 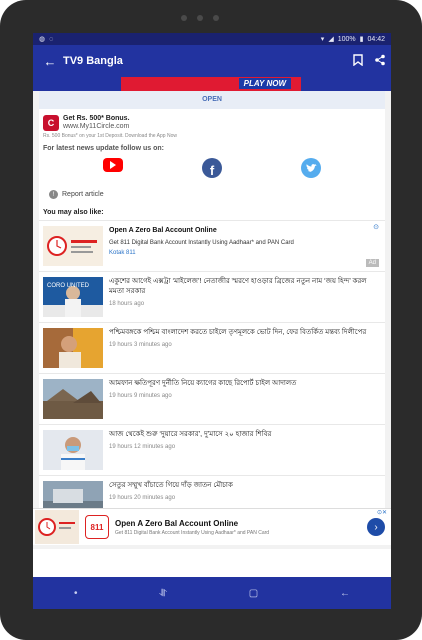 What do you see at coordinates (200, 18) in the screenshot?
I see `device-camera-bar` at bounding box center [200, 18].